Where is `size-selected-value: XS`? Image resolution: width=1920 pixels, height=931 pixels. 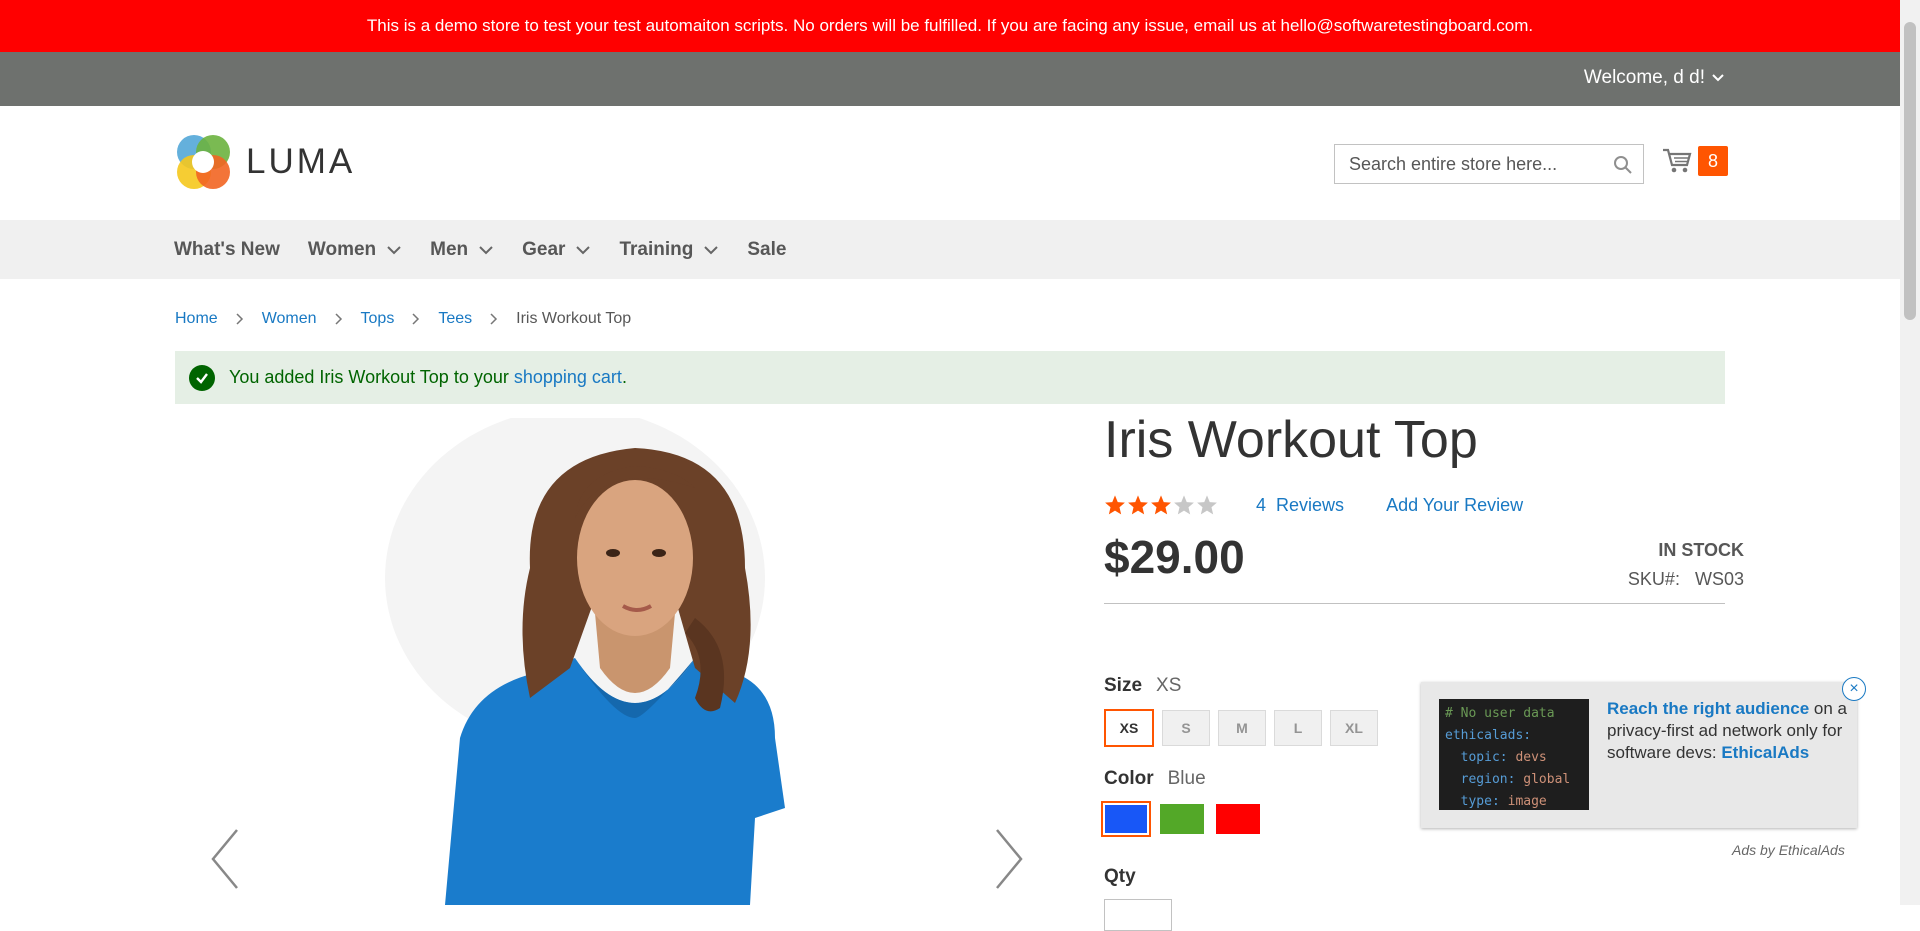 size-selected-value: XS is located at coordinates (1169, 685).